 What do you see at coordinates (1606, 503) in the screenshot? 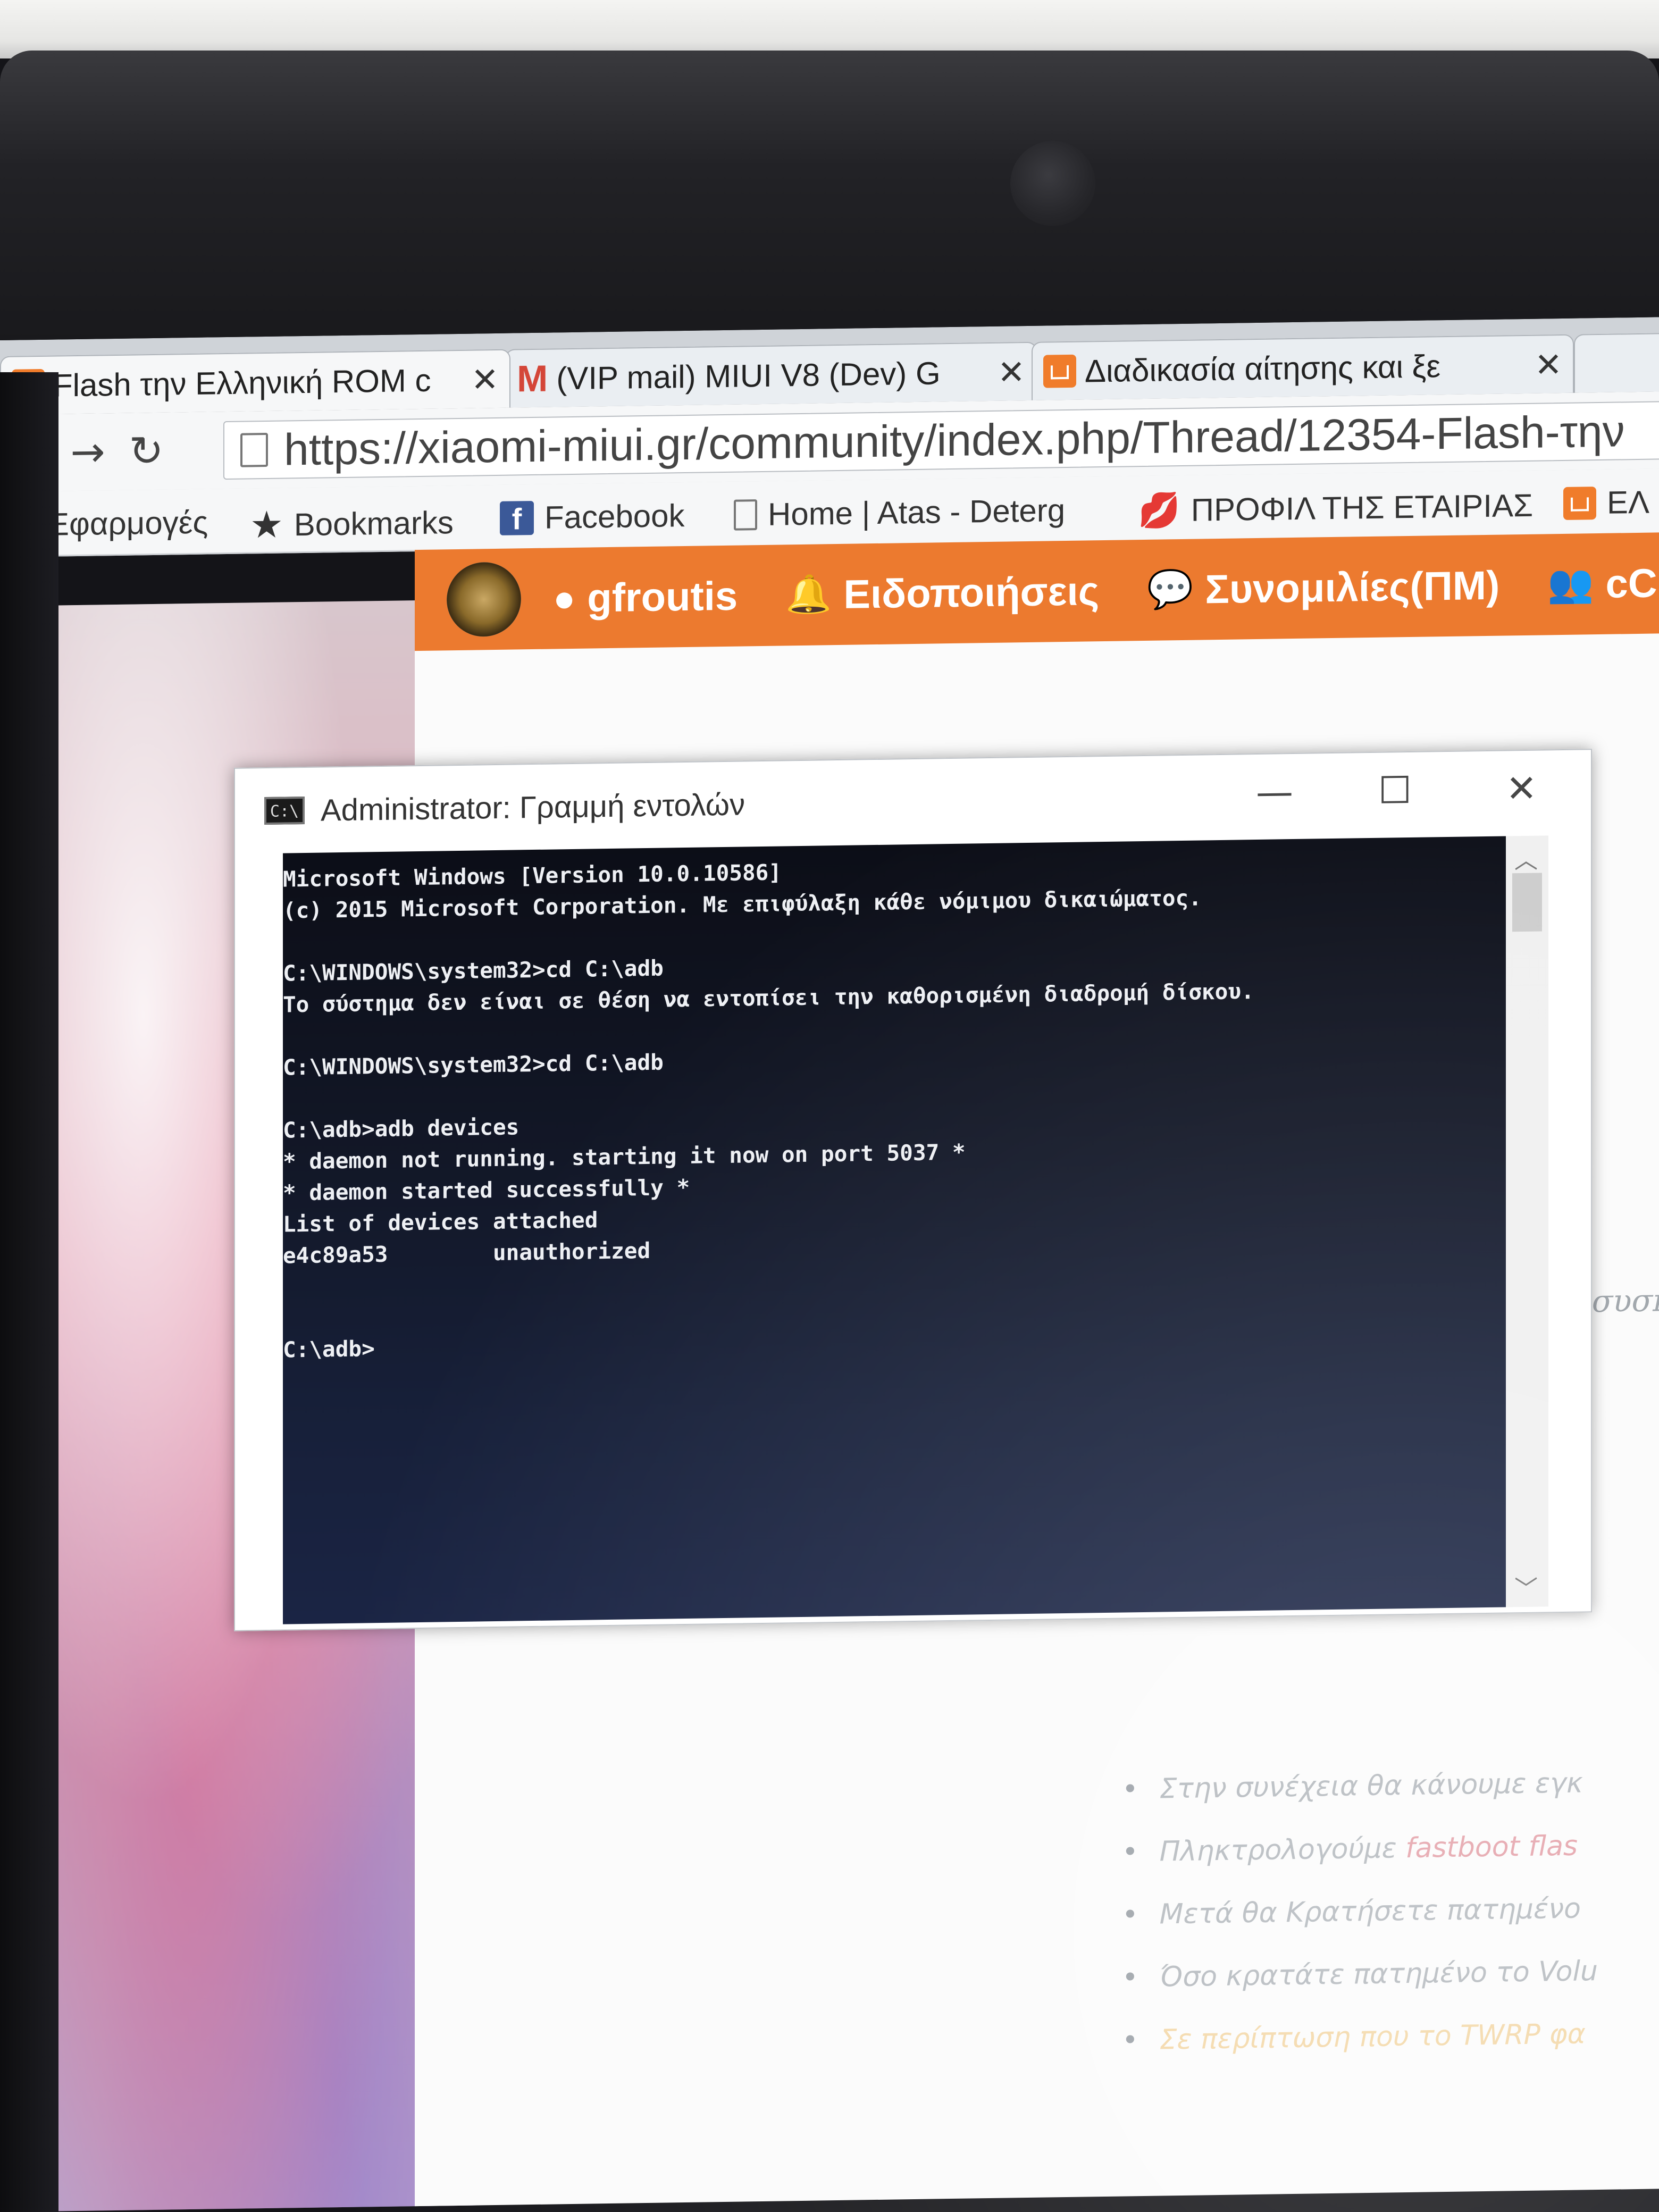
I see `bookmark-el: ΕΛ` at bounding box center [1606, 503].